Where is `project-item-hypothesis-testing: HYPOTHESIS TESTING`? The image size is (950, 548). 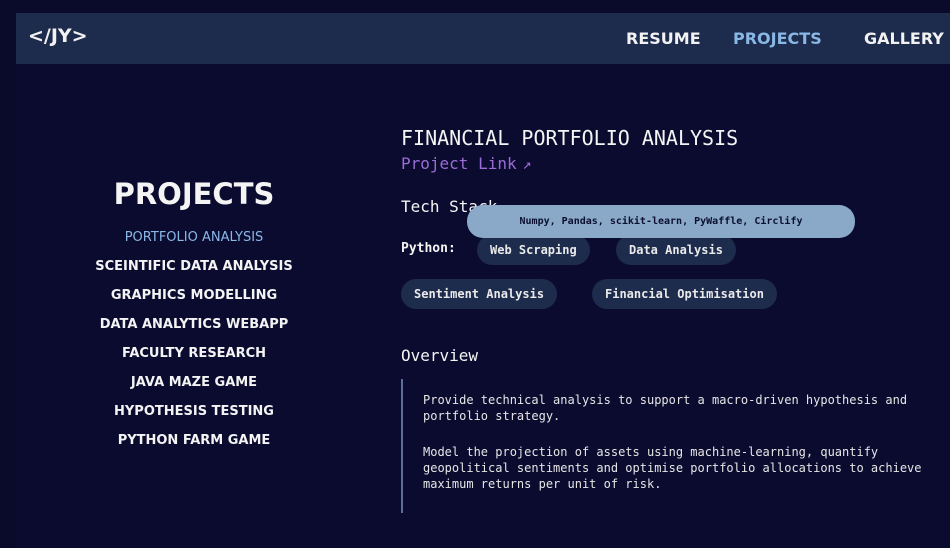 project-item-hypothesis-testing: HYPOTHESIS TESTING is located at coordinates (194, 418).